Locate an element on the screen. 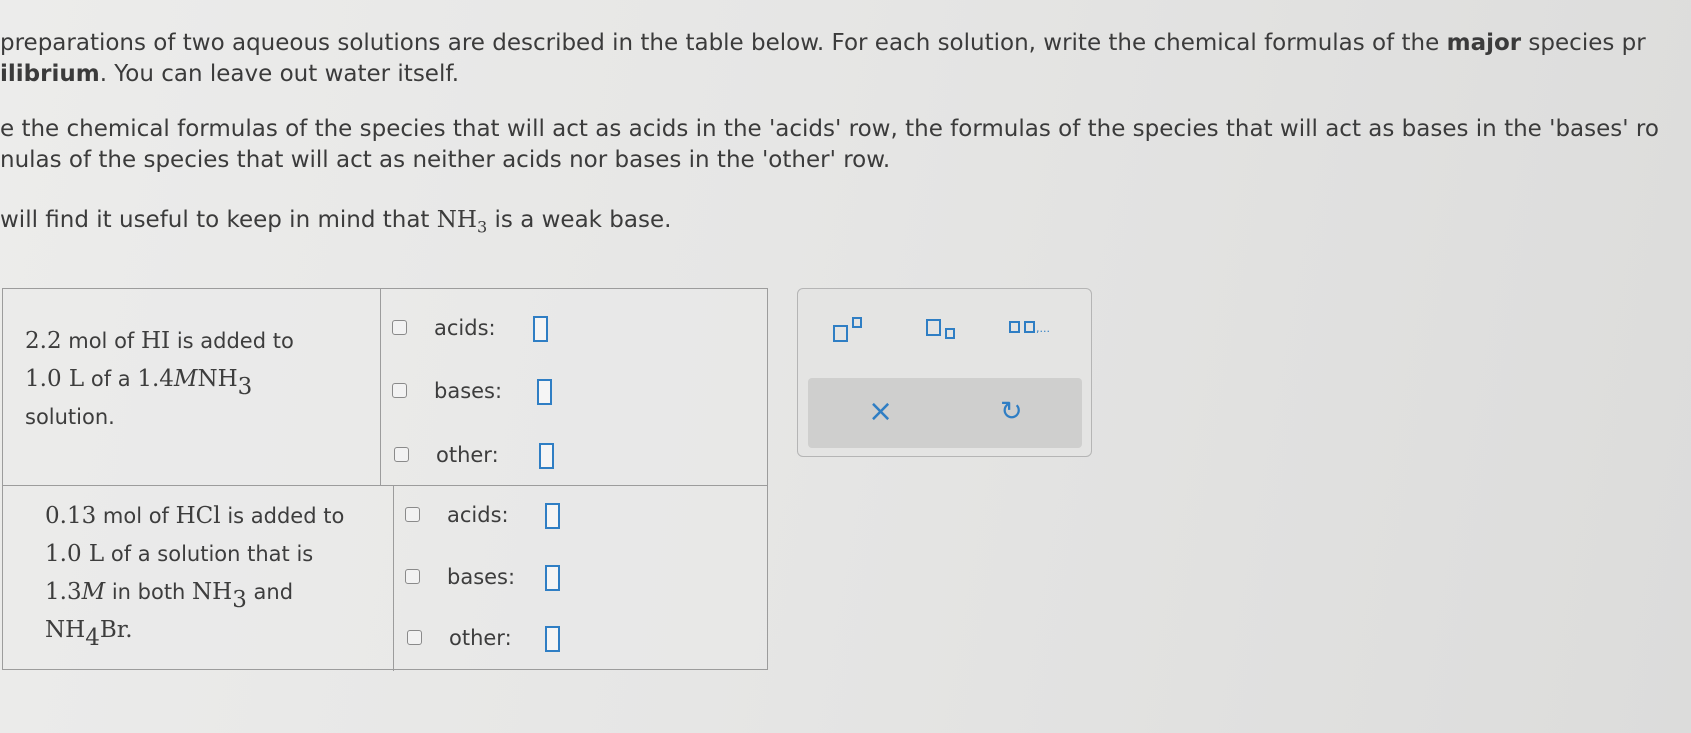 This screenshot has width=1691, height=733. formula-subscript: 4 is located at coordinates (92, 638).